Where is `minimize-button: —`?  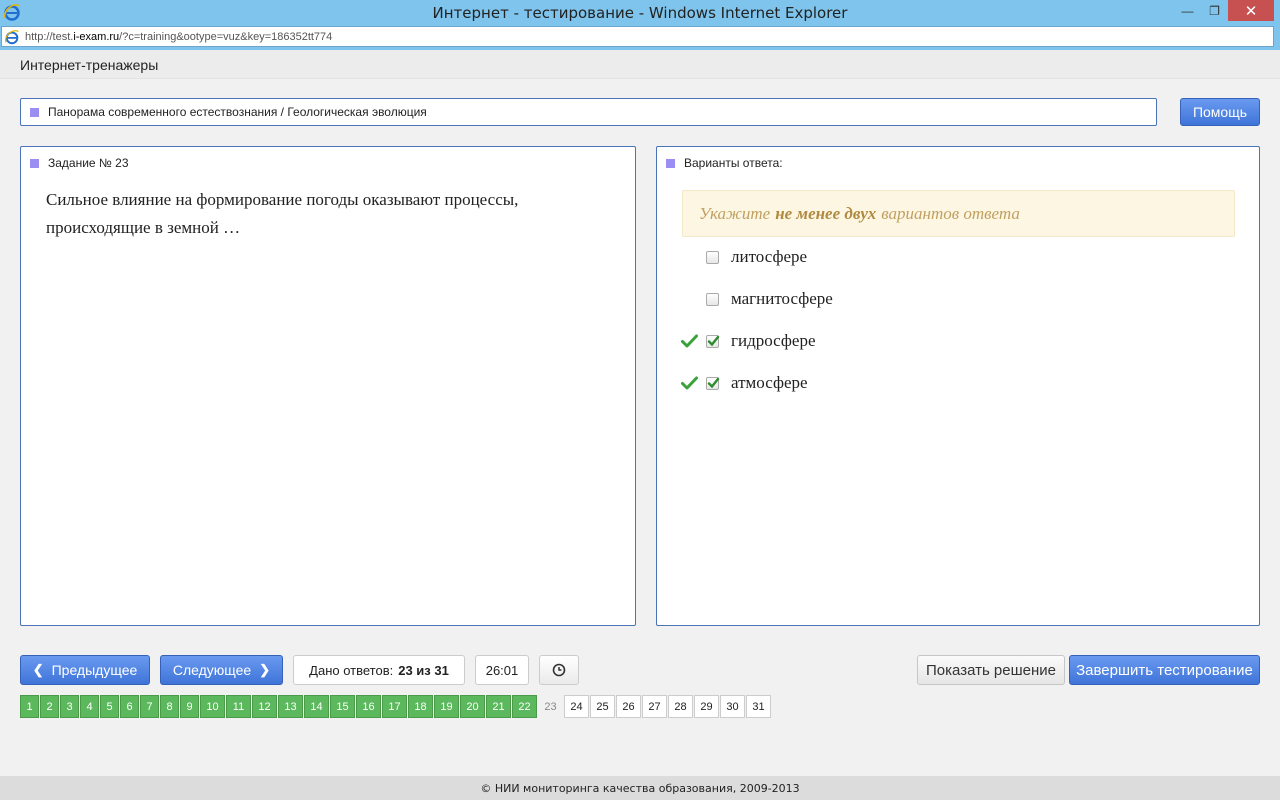
minimize-button: — is located at coordinates (1187, 10).